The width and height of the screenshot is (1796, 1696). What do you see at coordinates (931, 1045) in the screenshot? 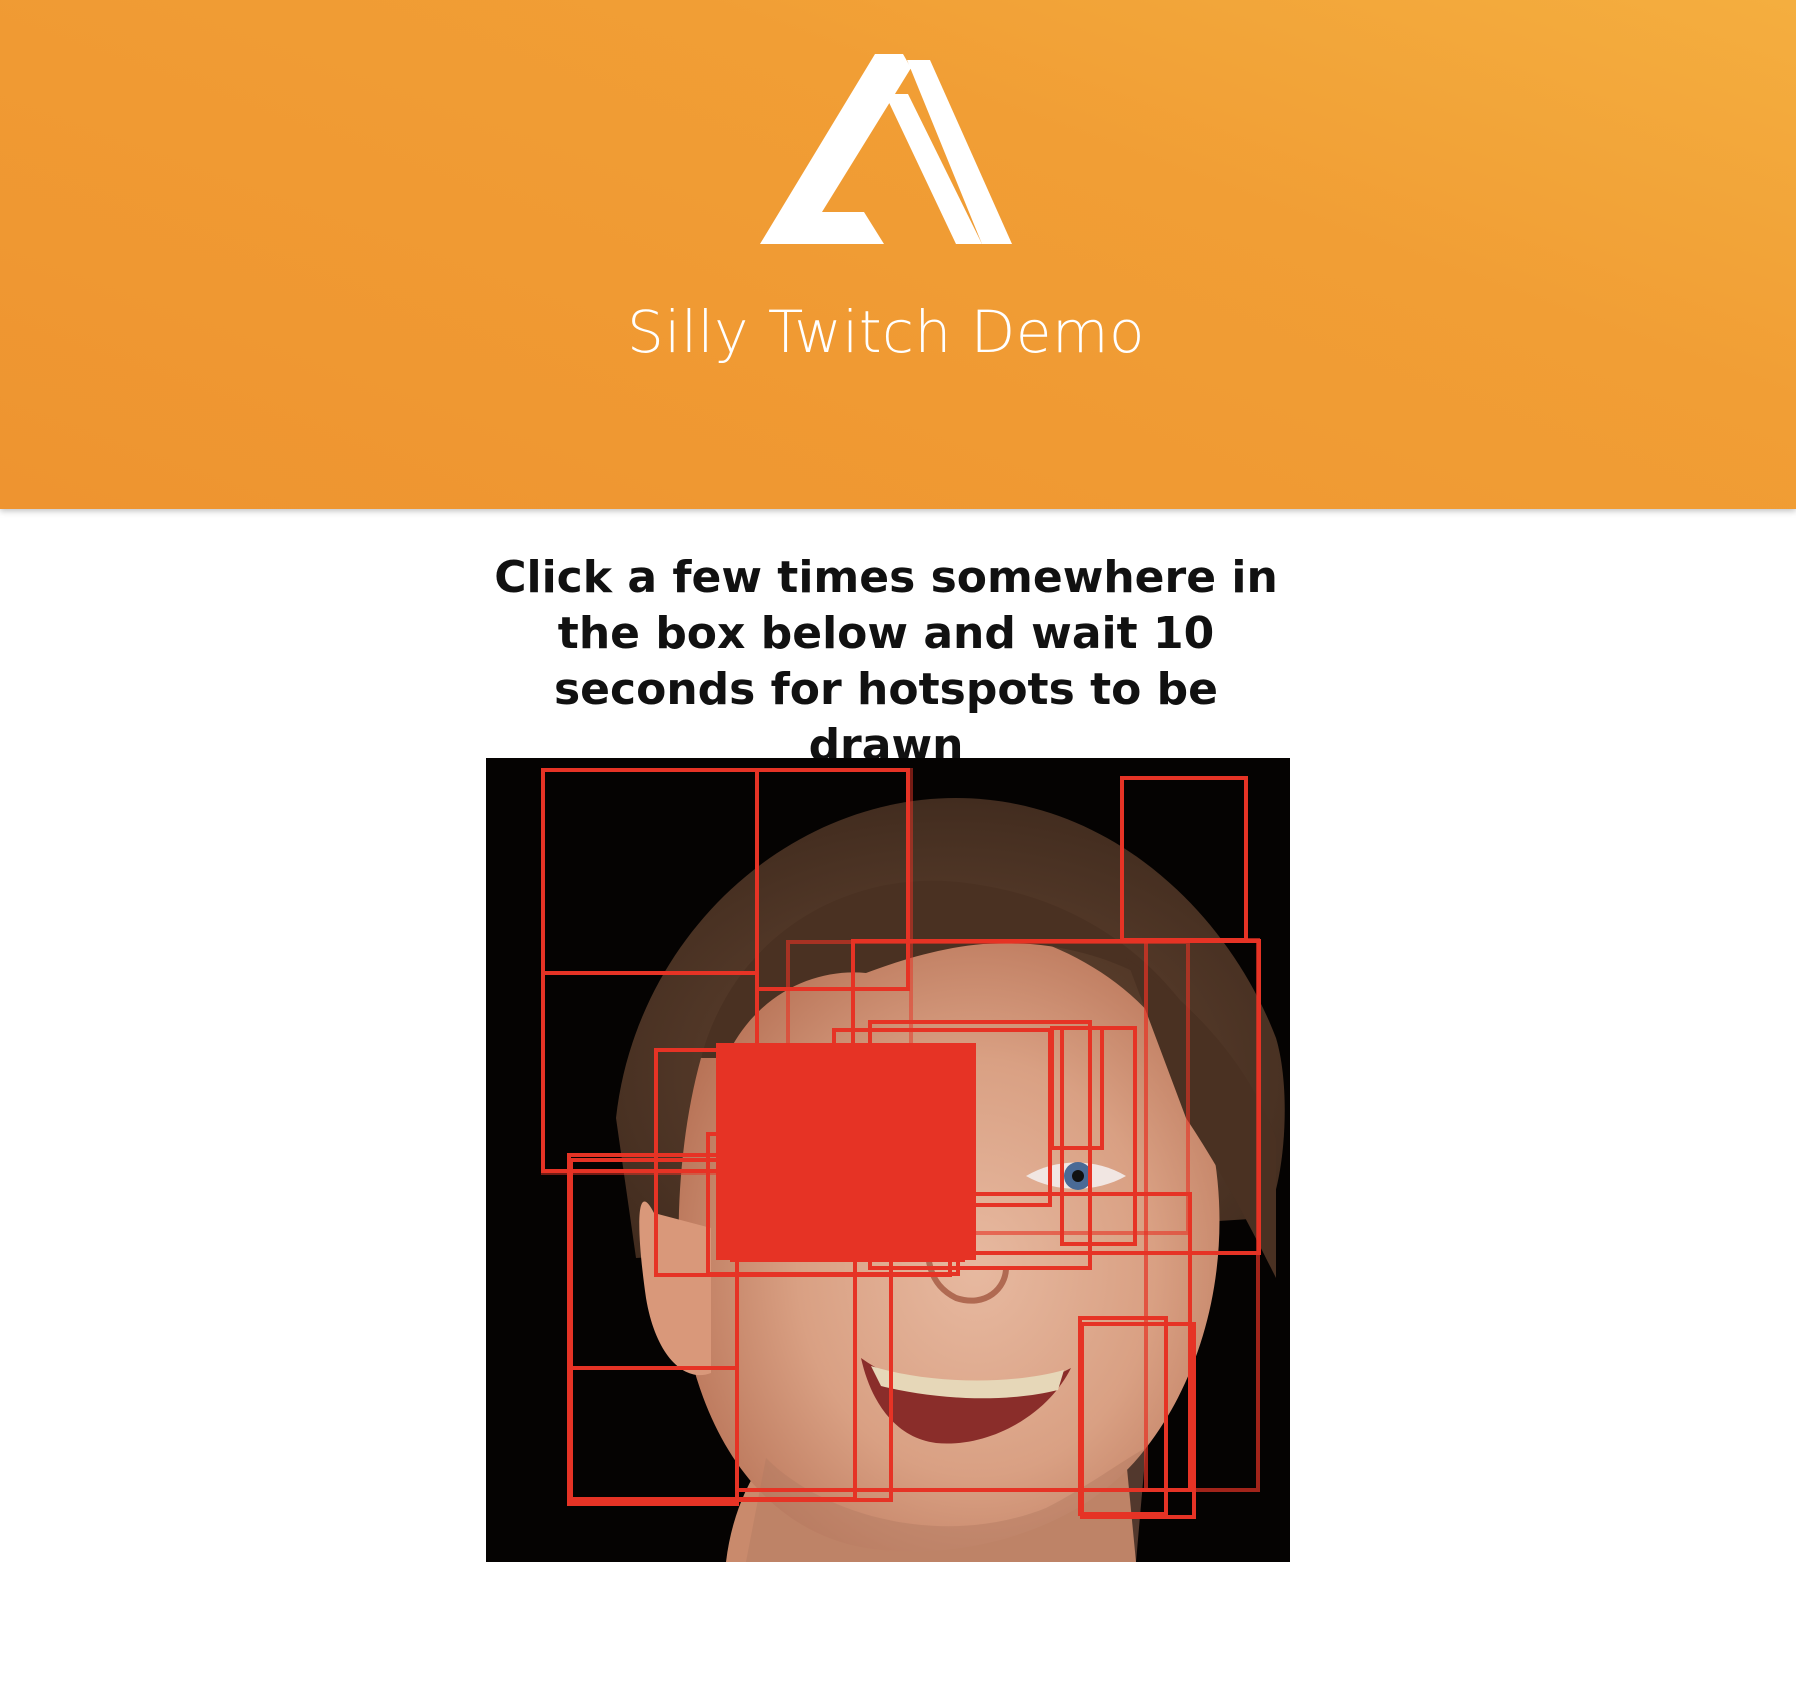
I see `hotspot-filled-notch` at bounding box center [931, 1045].